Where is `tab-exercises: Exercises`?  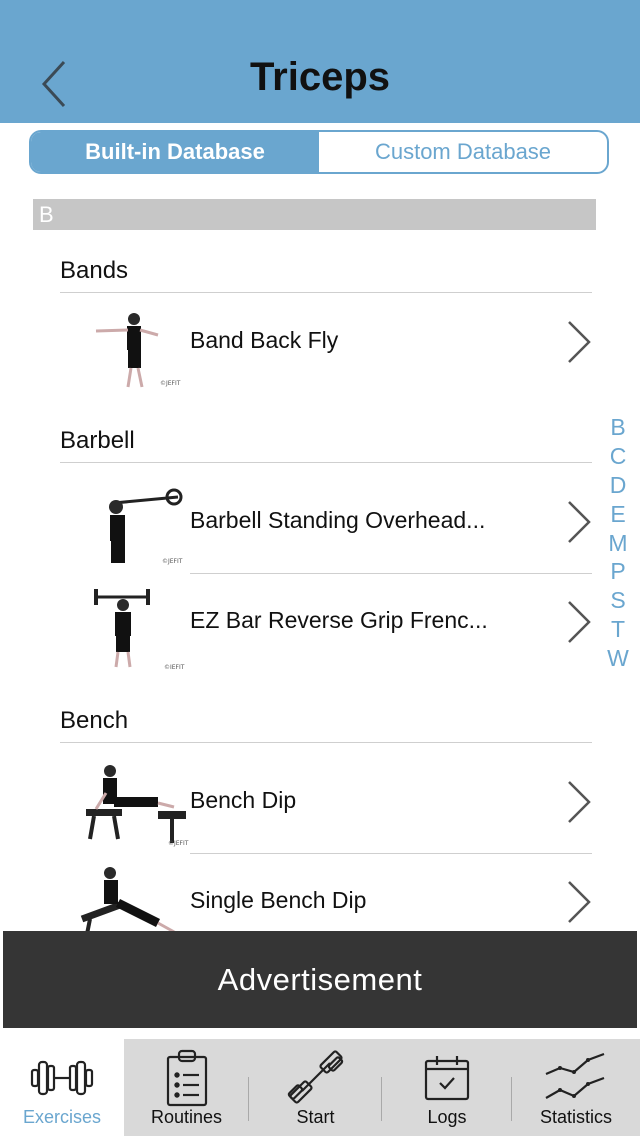 tab-exercises: Exercises is located at coordinates (62, 1087).